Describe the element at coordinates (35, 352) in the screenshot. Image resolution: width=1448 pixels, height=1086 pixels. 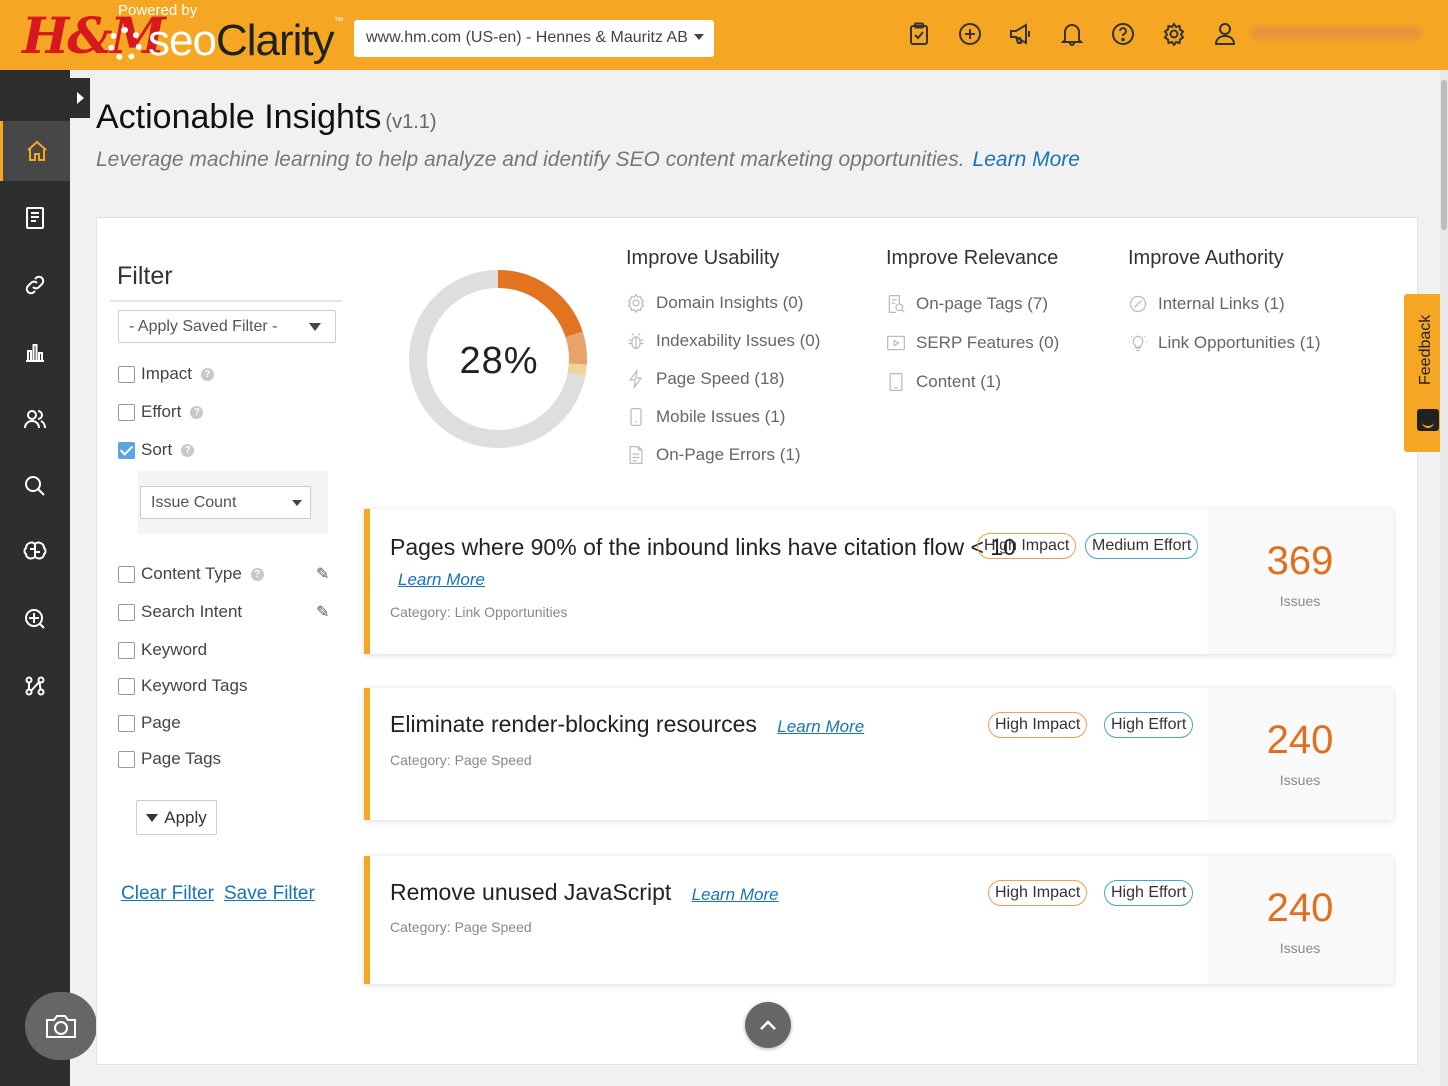
I see `sidebar-item-reports` at that location.